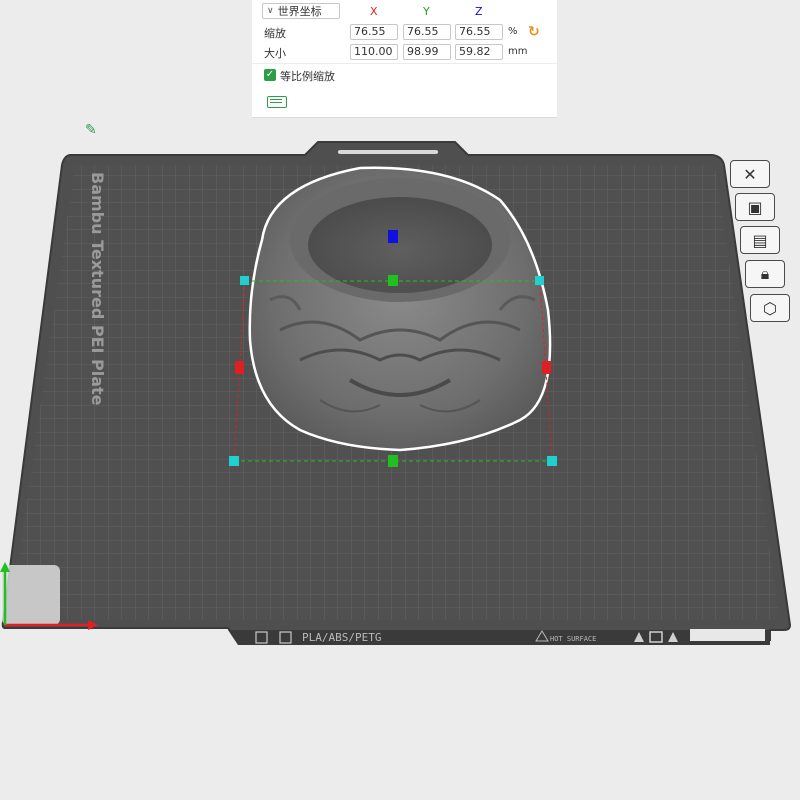 This screenshot has width=800, height=800. Describe the element at coordinates (277, 102) in the screenshot. I see `keyboard-icon` at that location.